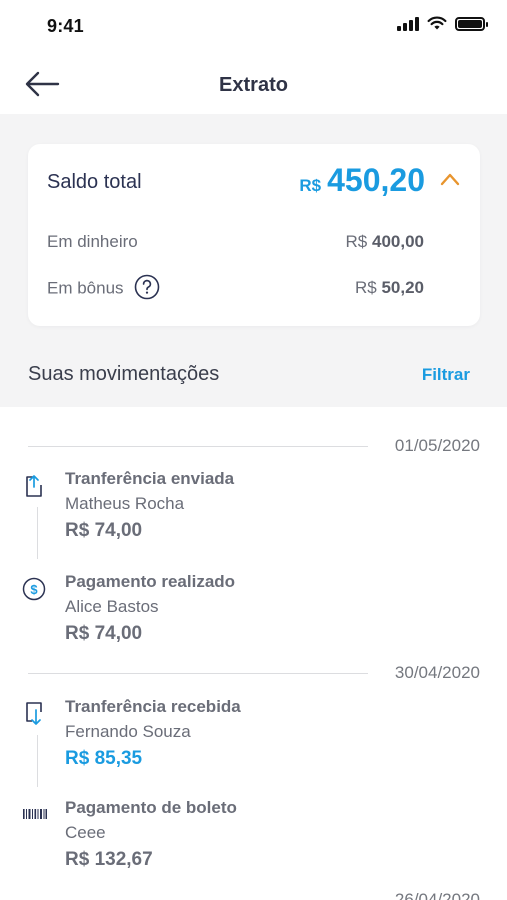 The image size is (507, 900). What do you see at coordinates (437, 895) in the screenshot?
I see `date-label: 26/04/2020` at bounding box center [437, 895].